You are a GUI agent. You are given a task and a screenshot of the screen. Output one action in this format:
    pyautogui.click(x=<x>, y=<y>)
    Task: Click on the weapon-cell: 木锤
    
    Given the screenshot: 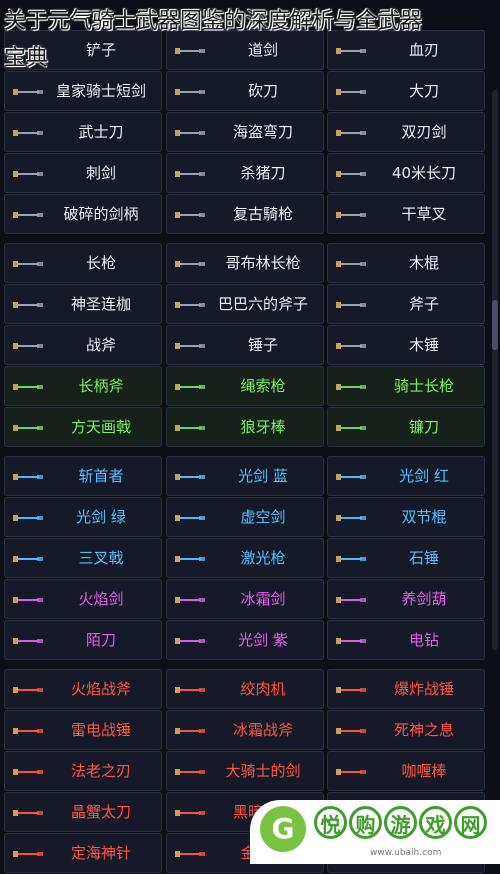 What is the action you would take?
    pyautogui.click(x=406, y=345)
    